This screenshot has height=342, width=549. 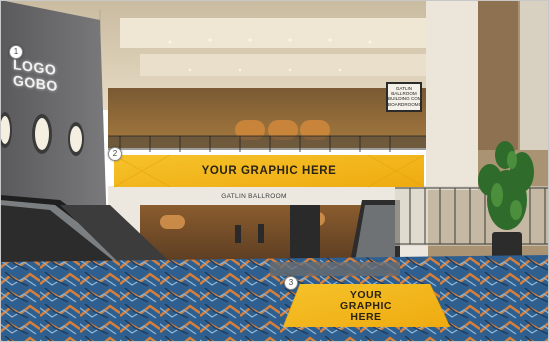 I want to click on balcony-banner-graphic: YOUR GRAPHIC HERE, so click(x=269, y=171).